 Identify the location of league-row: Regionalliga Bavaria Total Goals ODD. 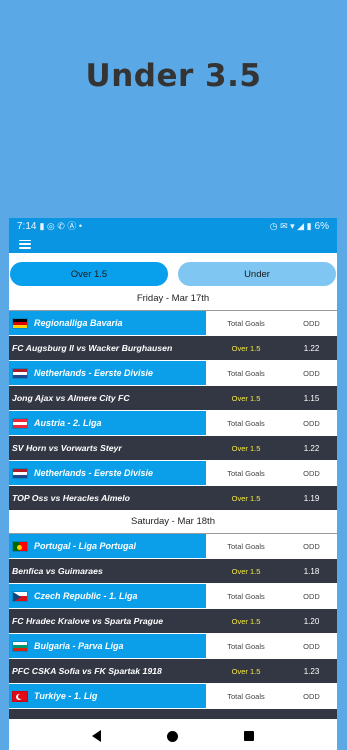
(173, 323).